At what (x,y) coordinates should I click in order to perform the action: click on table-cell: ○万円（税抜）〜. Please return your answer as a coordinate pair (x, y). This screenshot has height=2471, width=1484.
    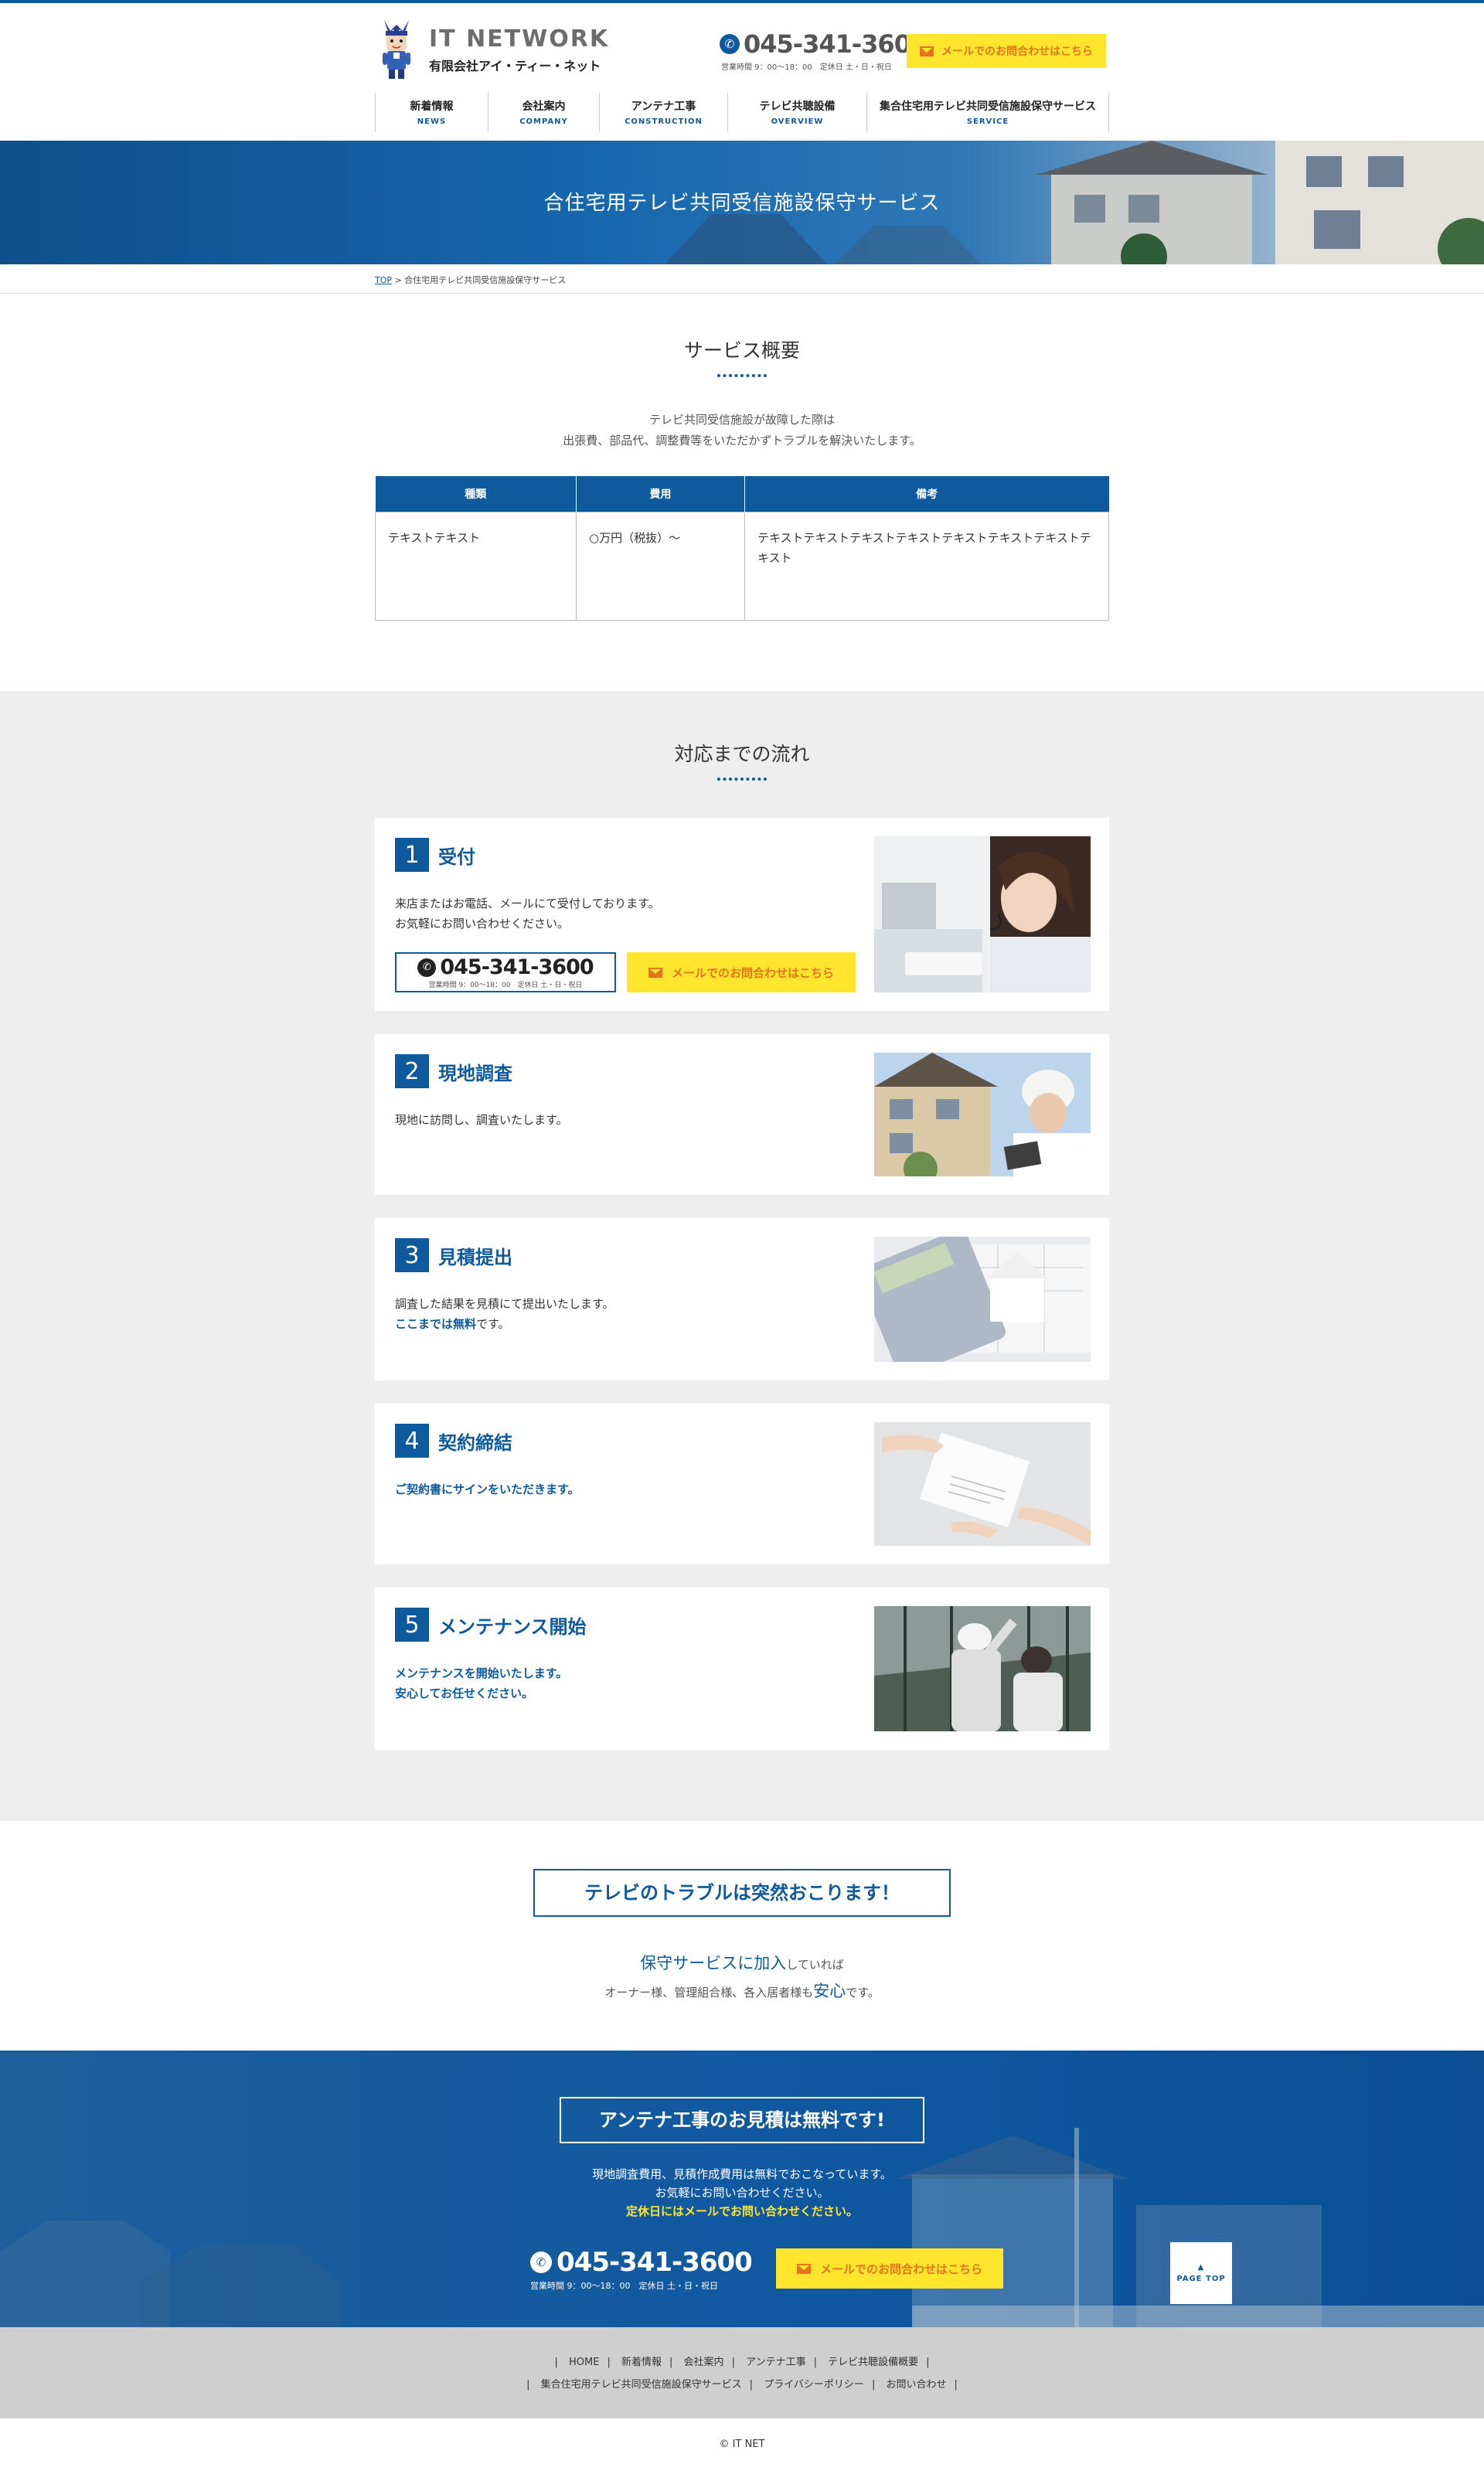
    Looking at the image, I should click on (660, 566).